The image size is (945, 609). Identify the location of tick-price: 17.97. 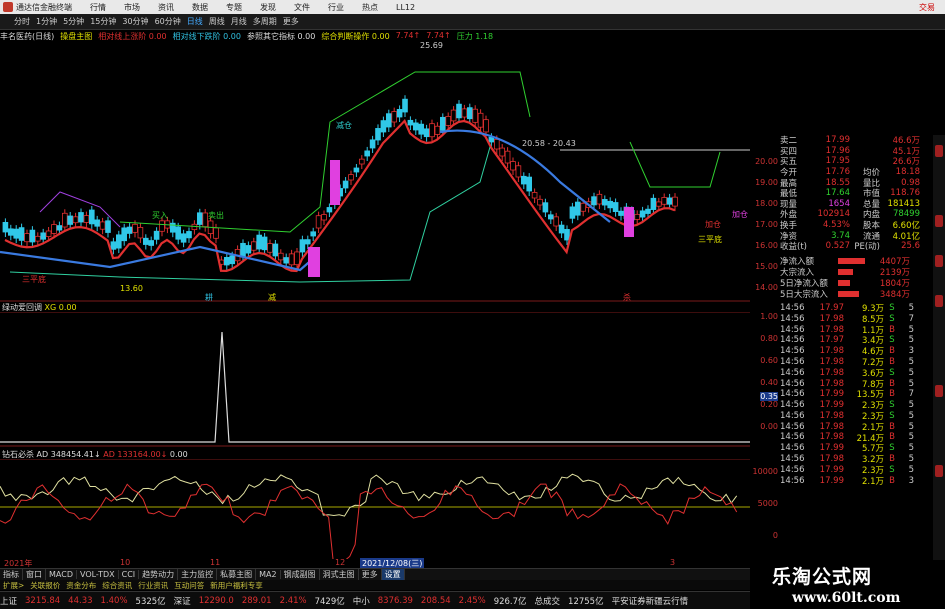
(831, 307).